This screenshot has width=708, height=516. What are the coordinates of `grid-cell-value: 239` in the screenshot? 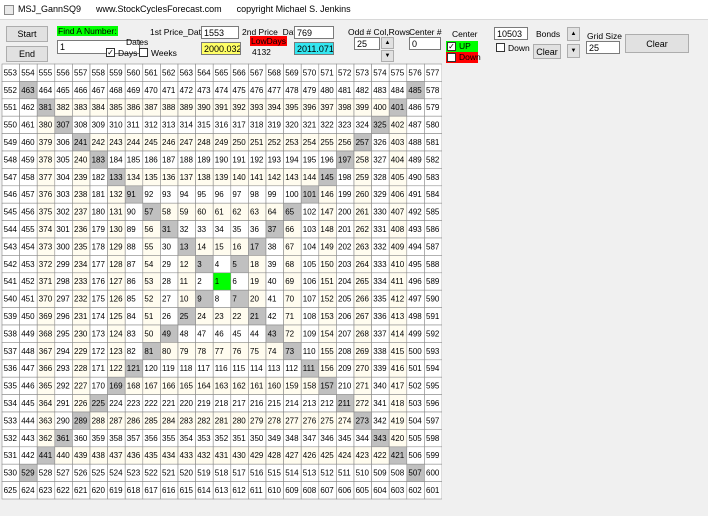 It's located at (81, 177).